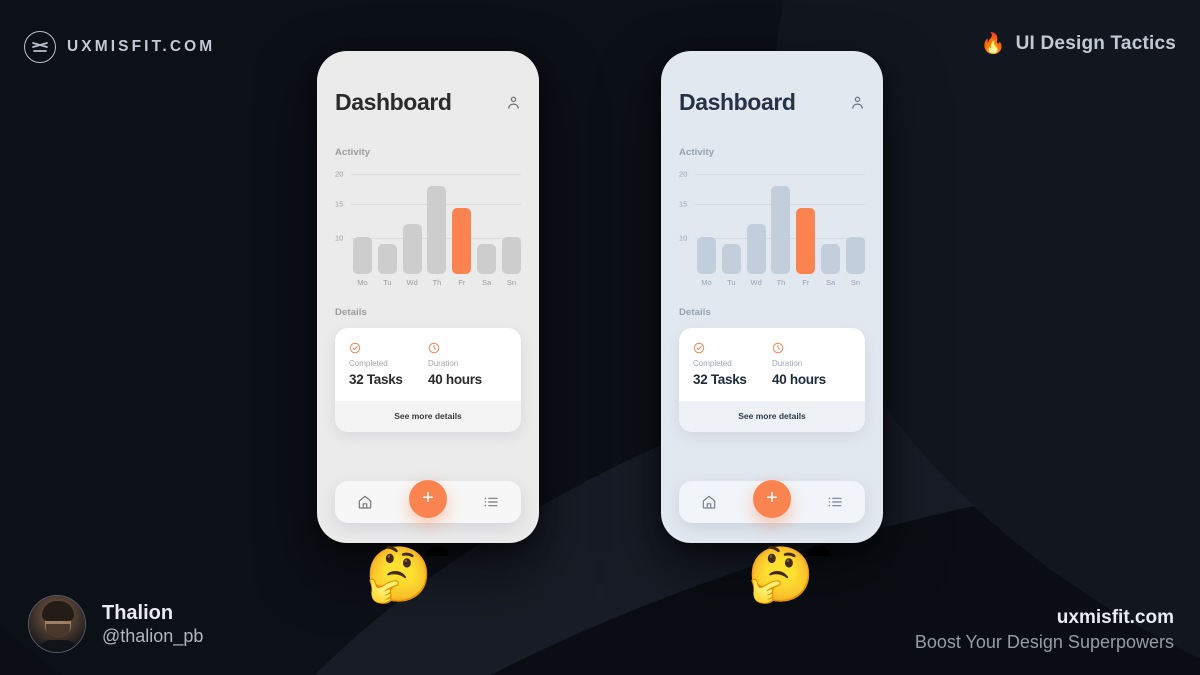 This screenshot has height=675, width=1200. I want to click on stat-value: 32 Tasks, so click(720, 379).